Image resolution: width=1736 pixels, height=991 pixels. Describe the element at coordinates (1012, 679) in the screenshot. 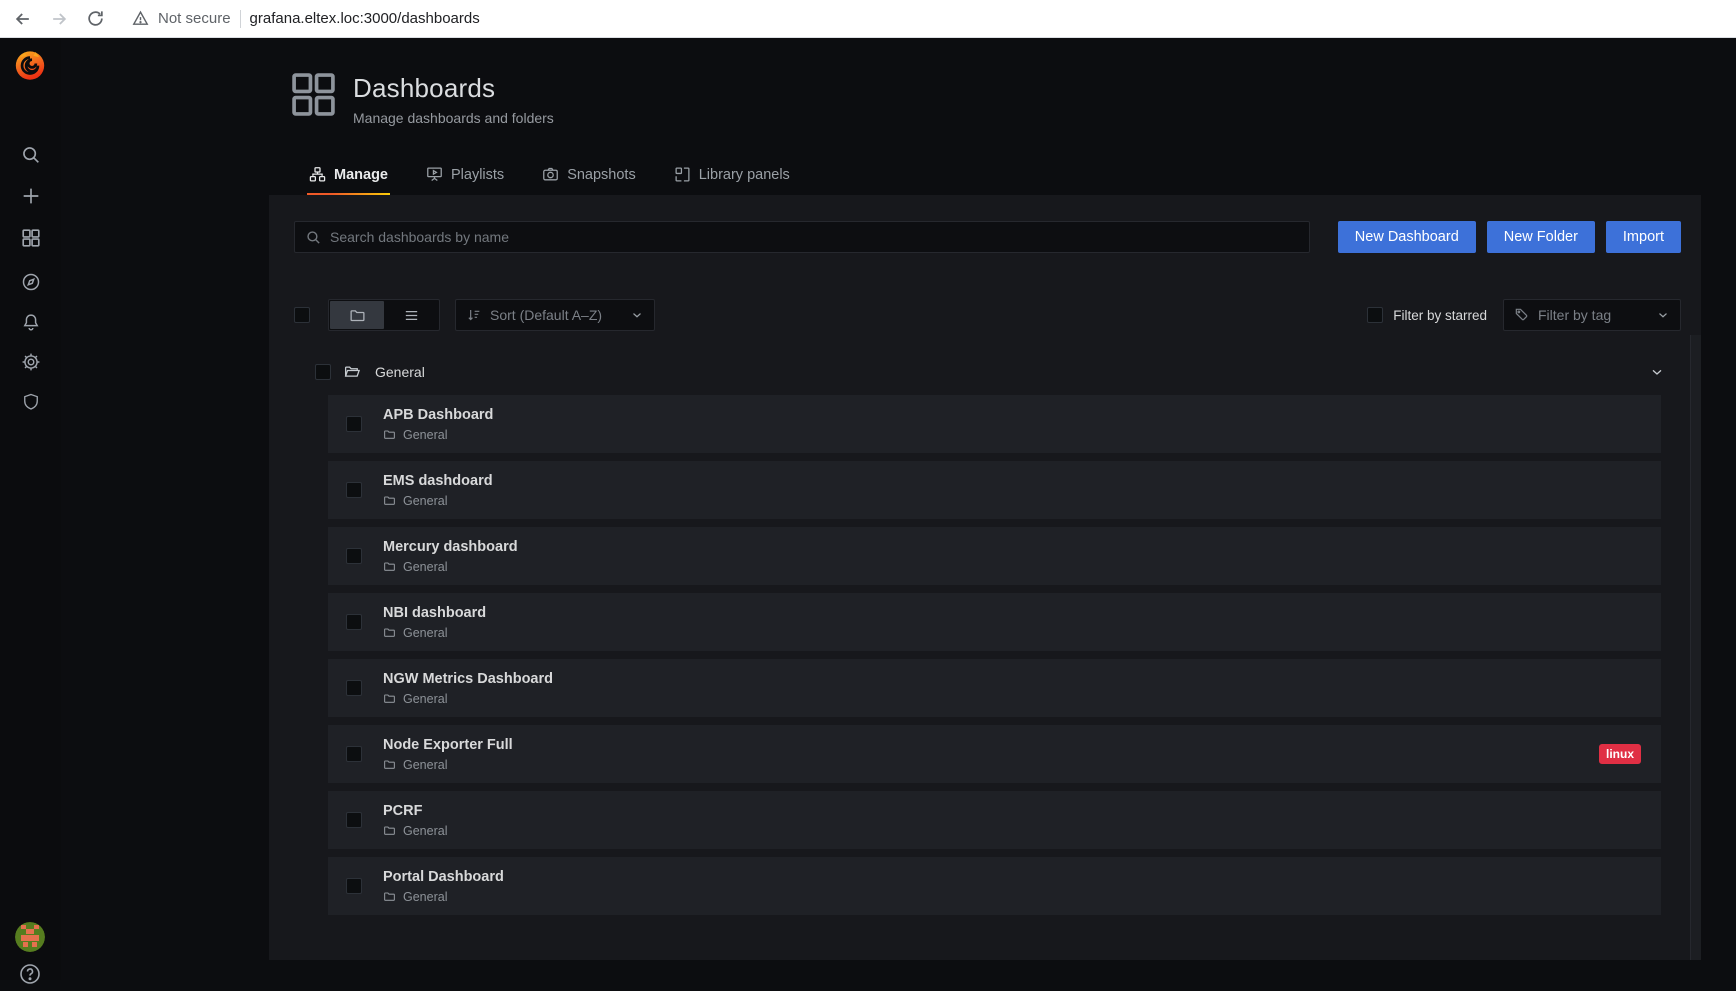

I see `dashboard-title: NGW Metrics Dashboard` at that location.